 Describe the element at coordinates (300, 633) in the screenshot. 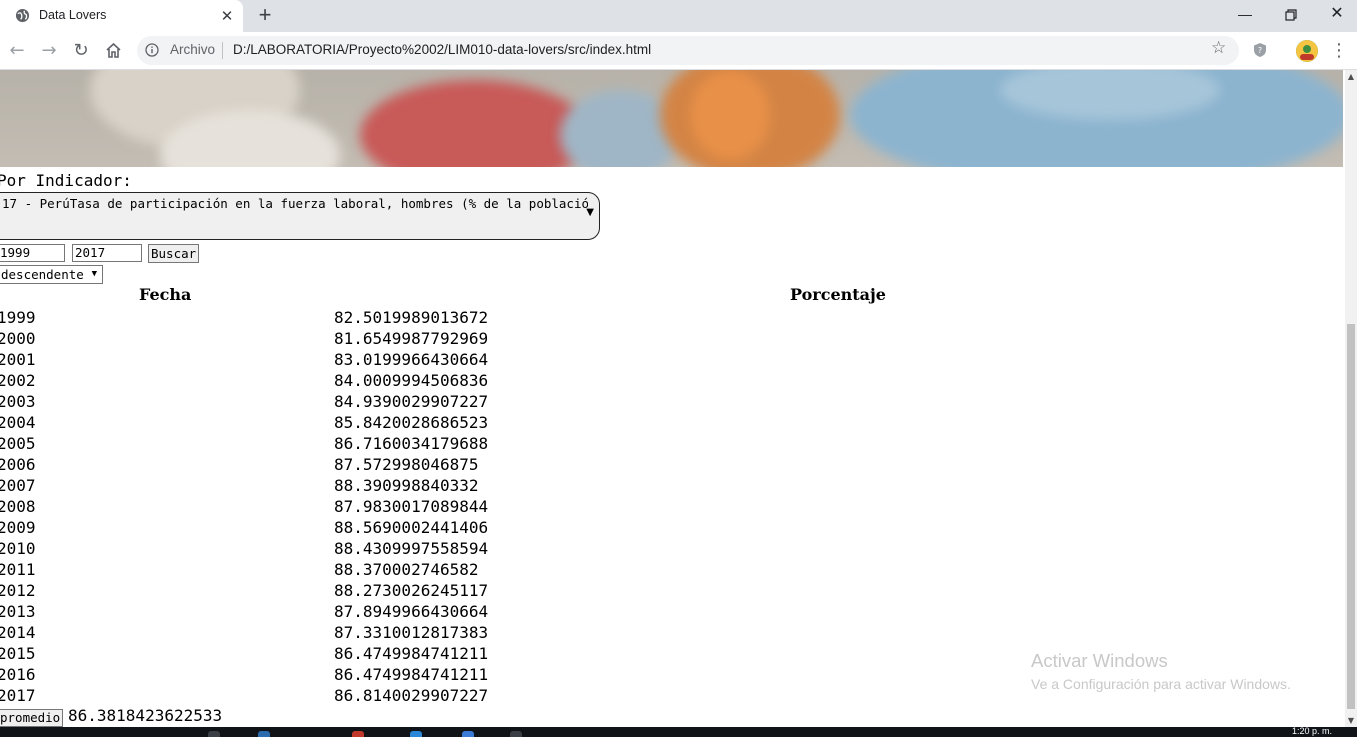

I see `table-row: 2014 87.3310012817383` at that location.